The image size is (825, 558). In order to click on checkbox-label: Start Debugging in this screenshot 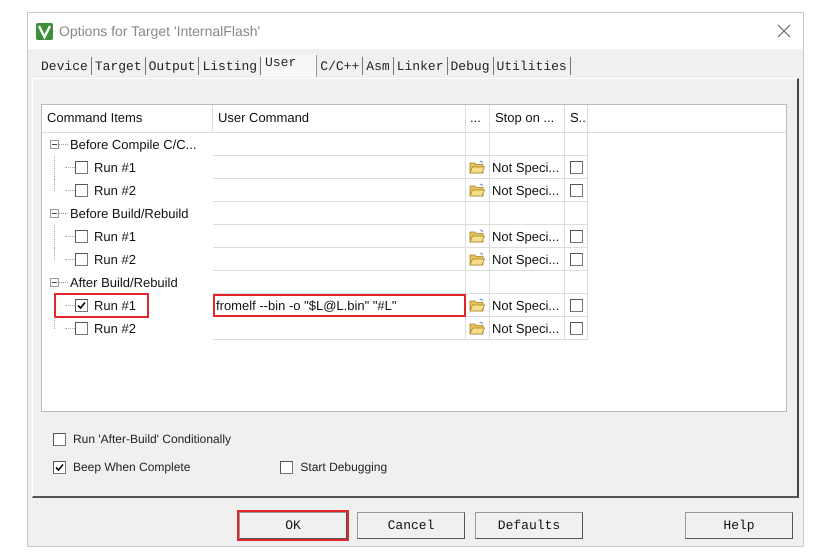, I will do `click(344, 467)`.